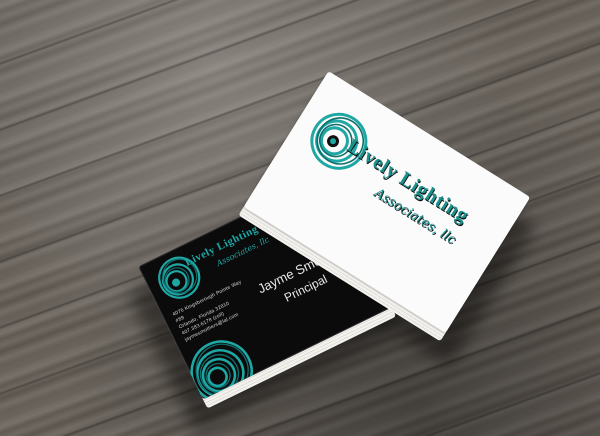 Image resolution: width=600 pixels, height=436 pixels. I want to click on swirl-logo-icon, so click(339, 141).